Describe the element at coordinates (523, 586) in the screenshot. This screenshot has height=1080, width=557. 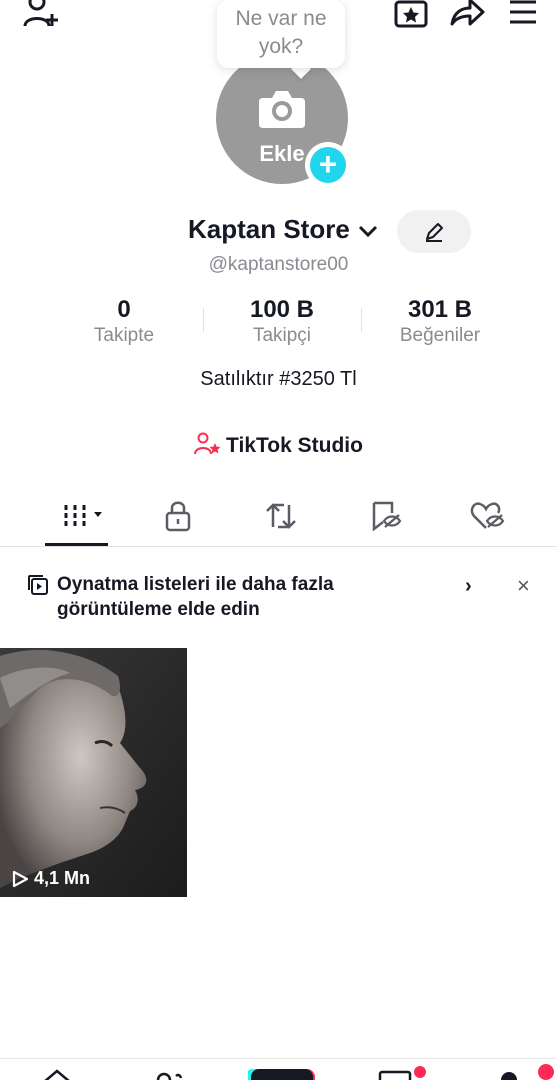
I see `banner-close-icon: ×` at that location.